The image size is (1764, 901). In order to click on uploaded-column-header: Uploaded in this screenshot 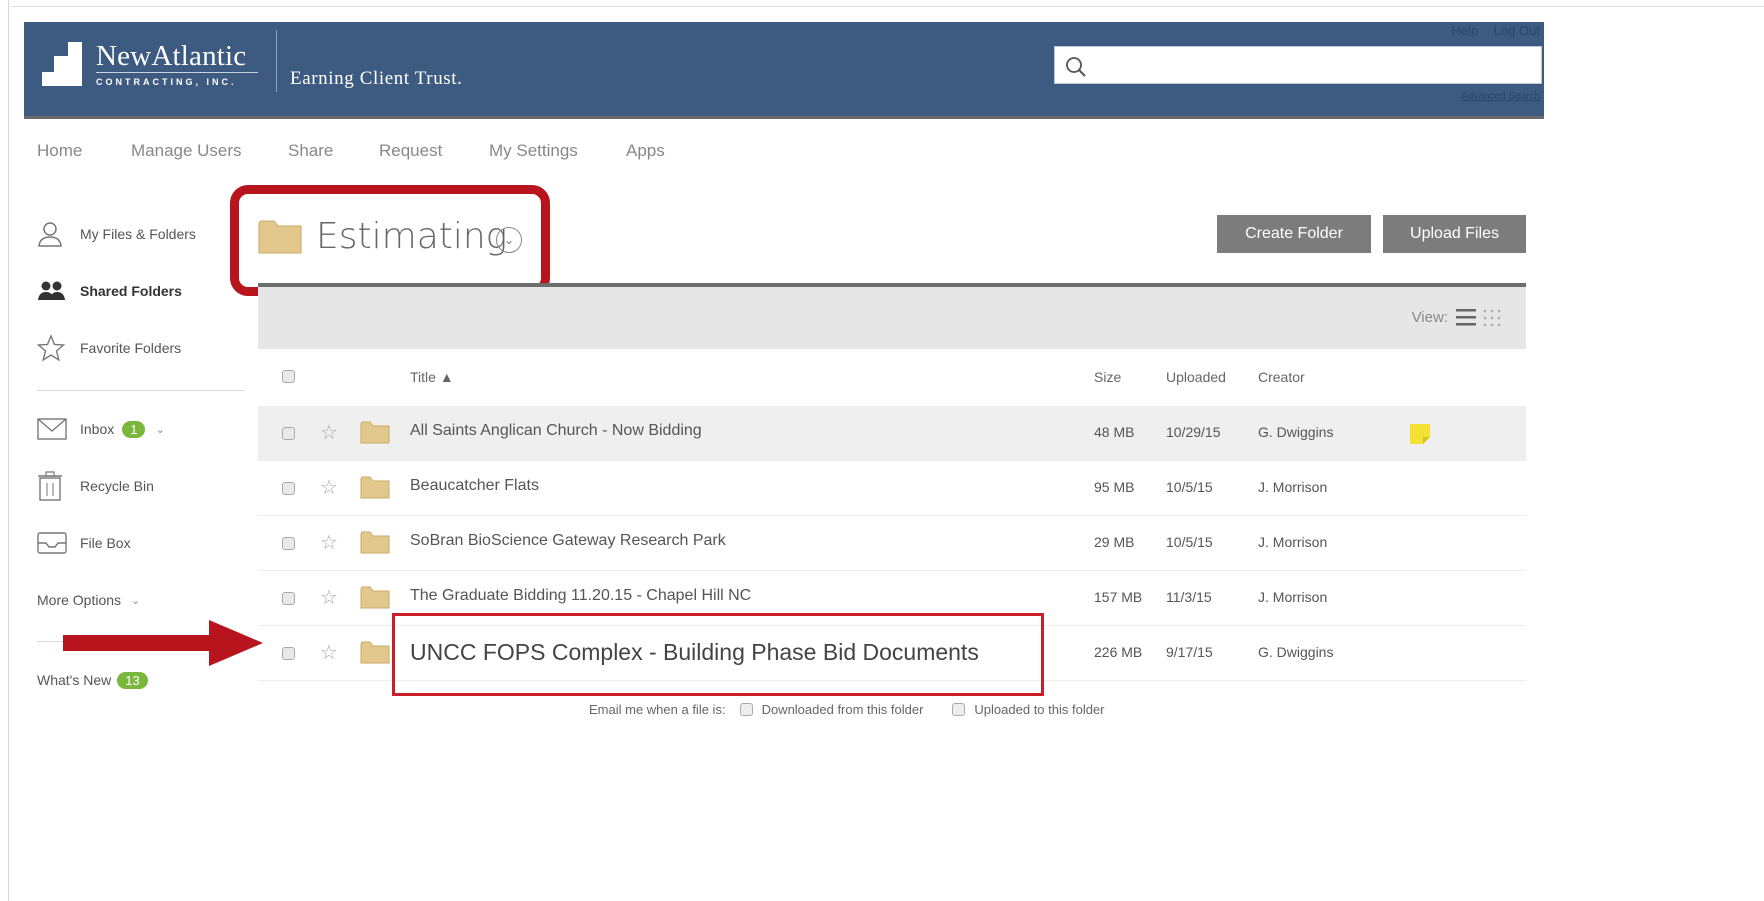, I will do `click(1196, 377)`.